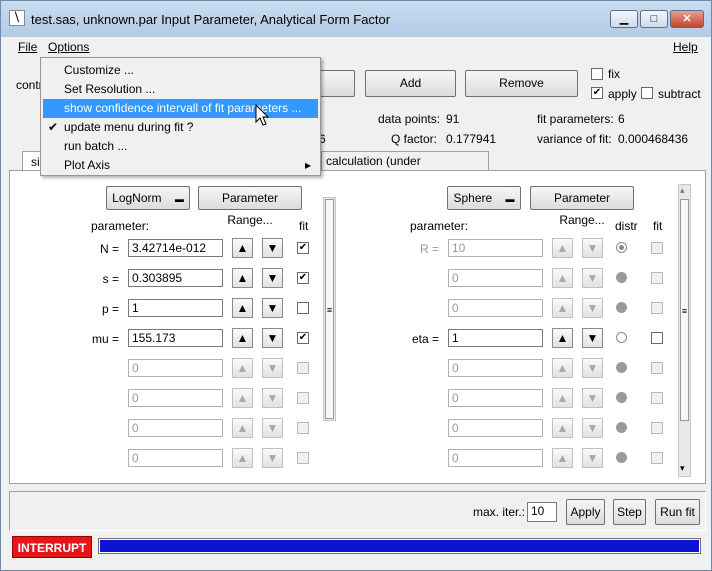 The image size is (712, 571). Describe the element at coordinates (597, 74) in the screenshot. I see `fix-checkbox` at that location.